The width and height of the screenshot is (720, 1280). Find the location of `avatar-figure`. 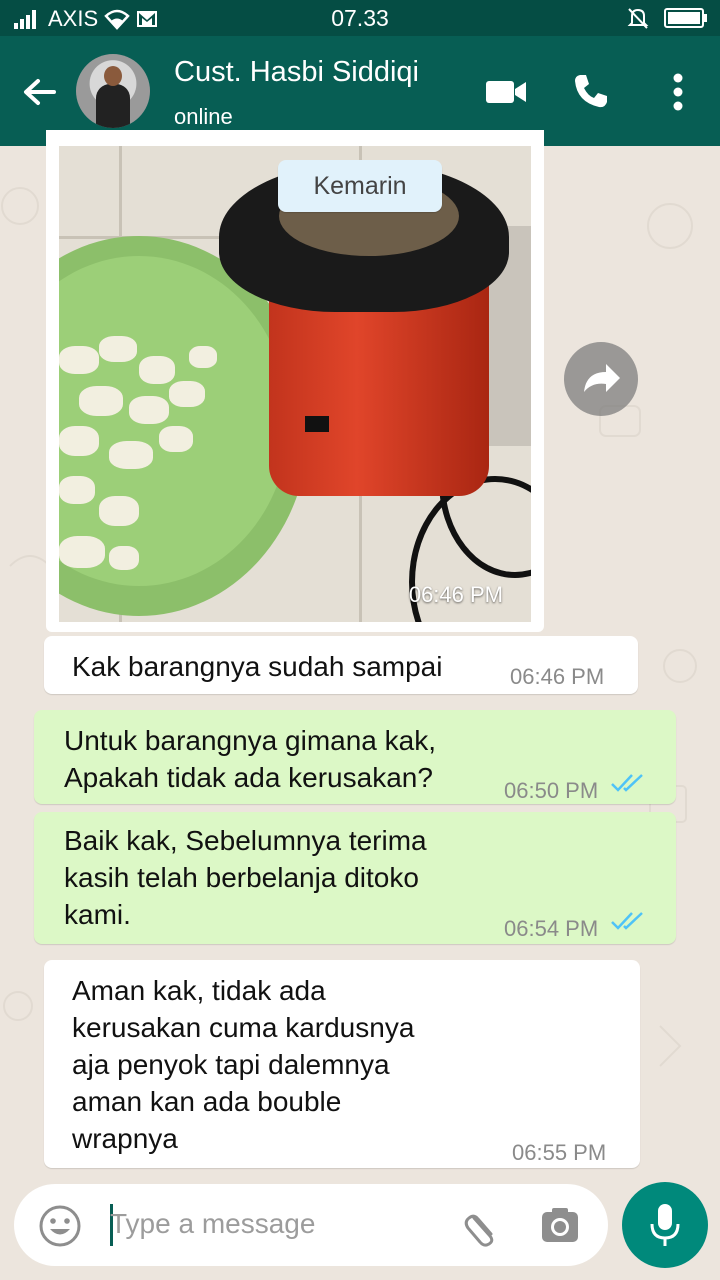

avatar-figure is located at coordinates (113, 106).